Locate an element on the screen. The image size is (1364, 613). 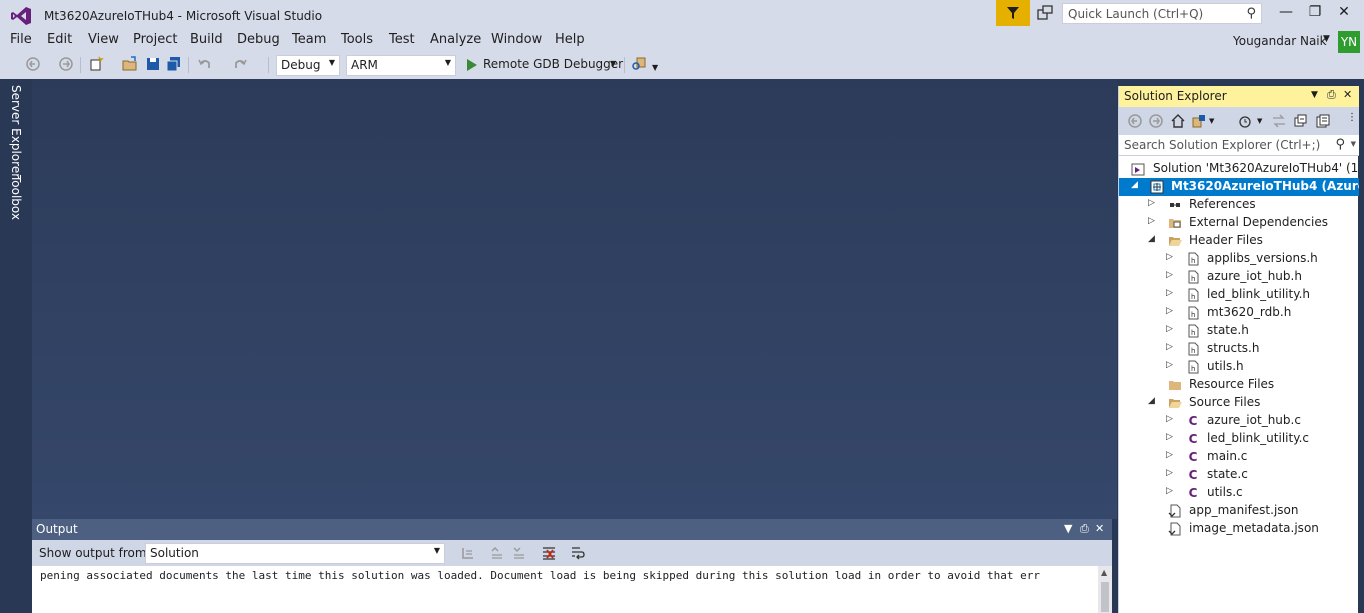
output-scrollbar: ▲ is located at coordinates (1105, 589).